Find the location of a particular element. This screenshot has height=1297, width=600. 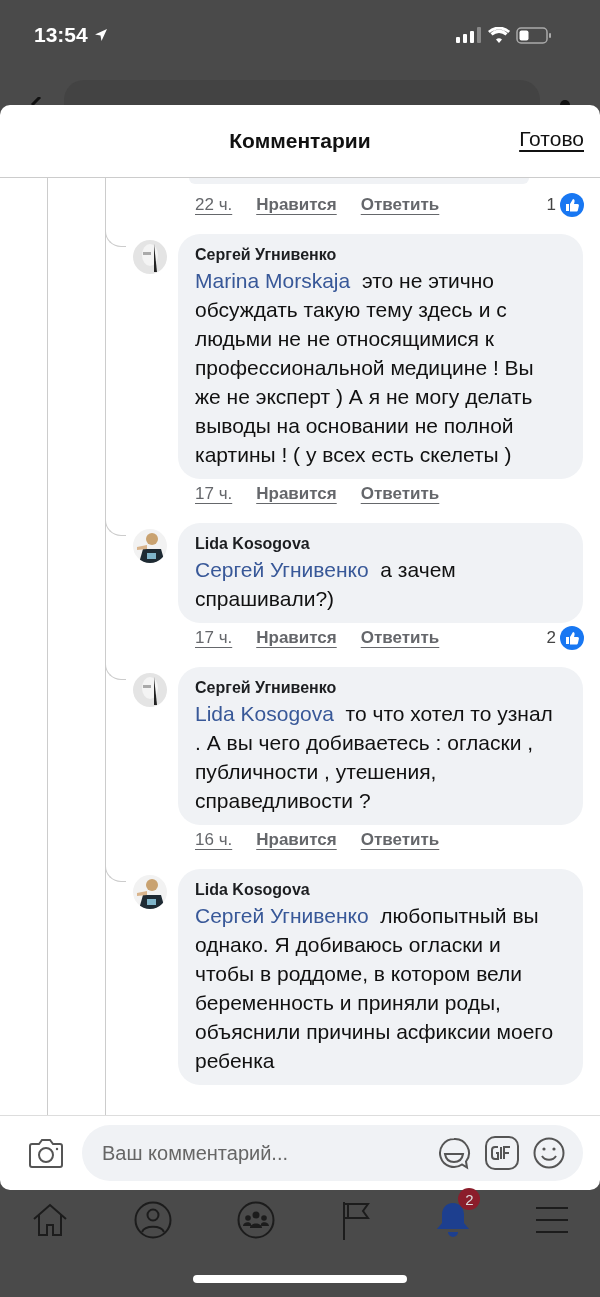

camera-icon is located at coordinates (46, 1153).